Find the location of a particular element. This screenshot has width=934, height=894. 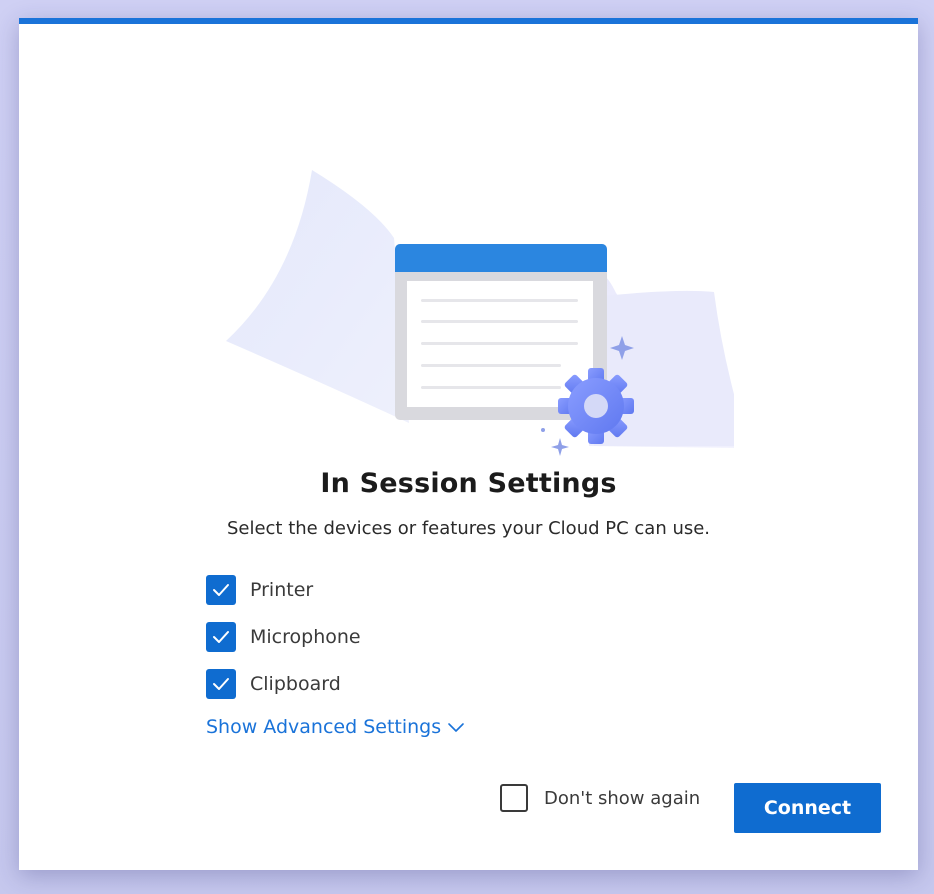

device-options-list: Printer Microphone Clipboard is located at coordinates (283, 644).